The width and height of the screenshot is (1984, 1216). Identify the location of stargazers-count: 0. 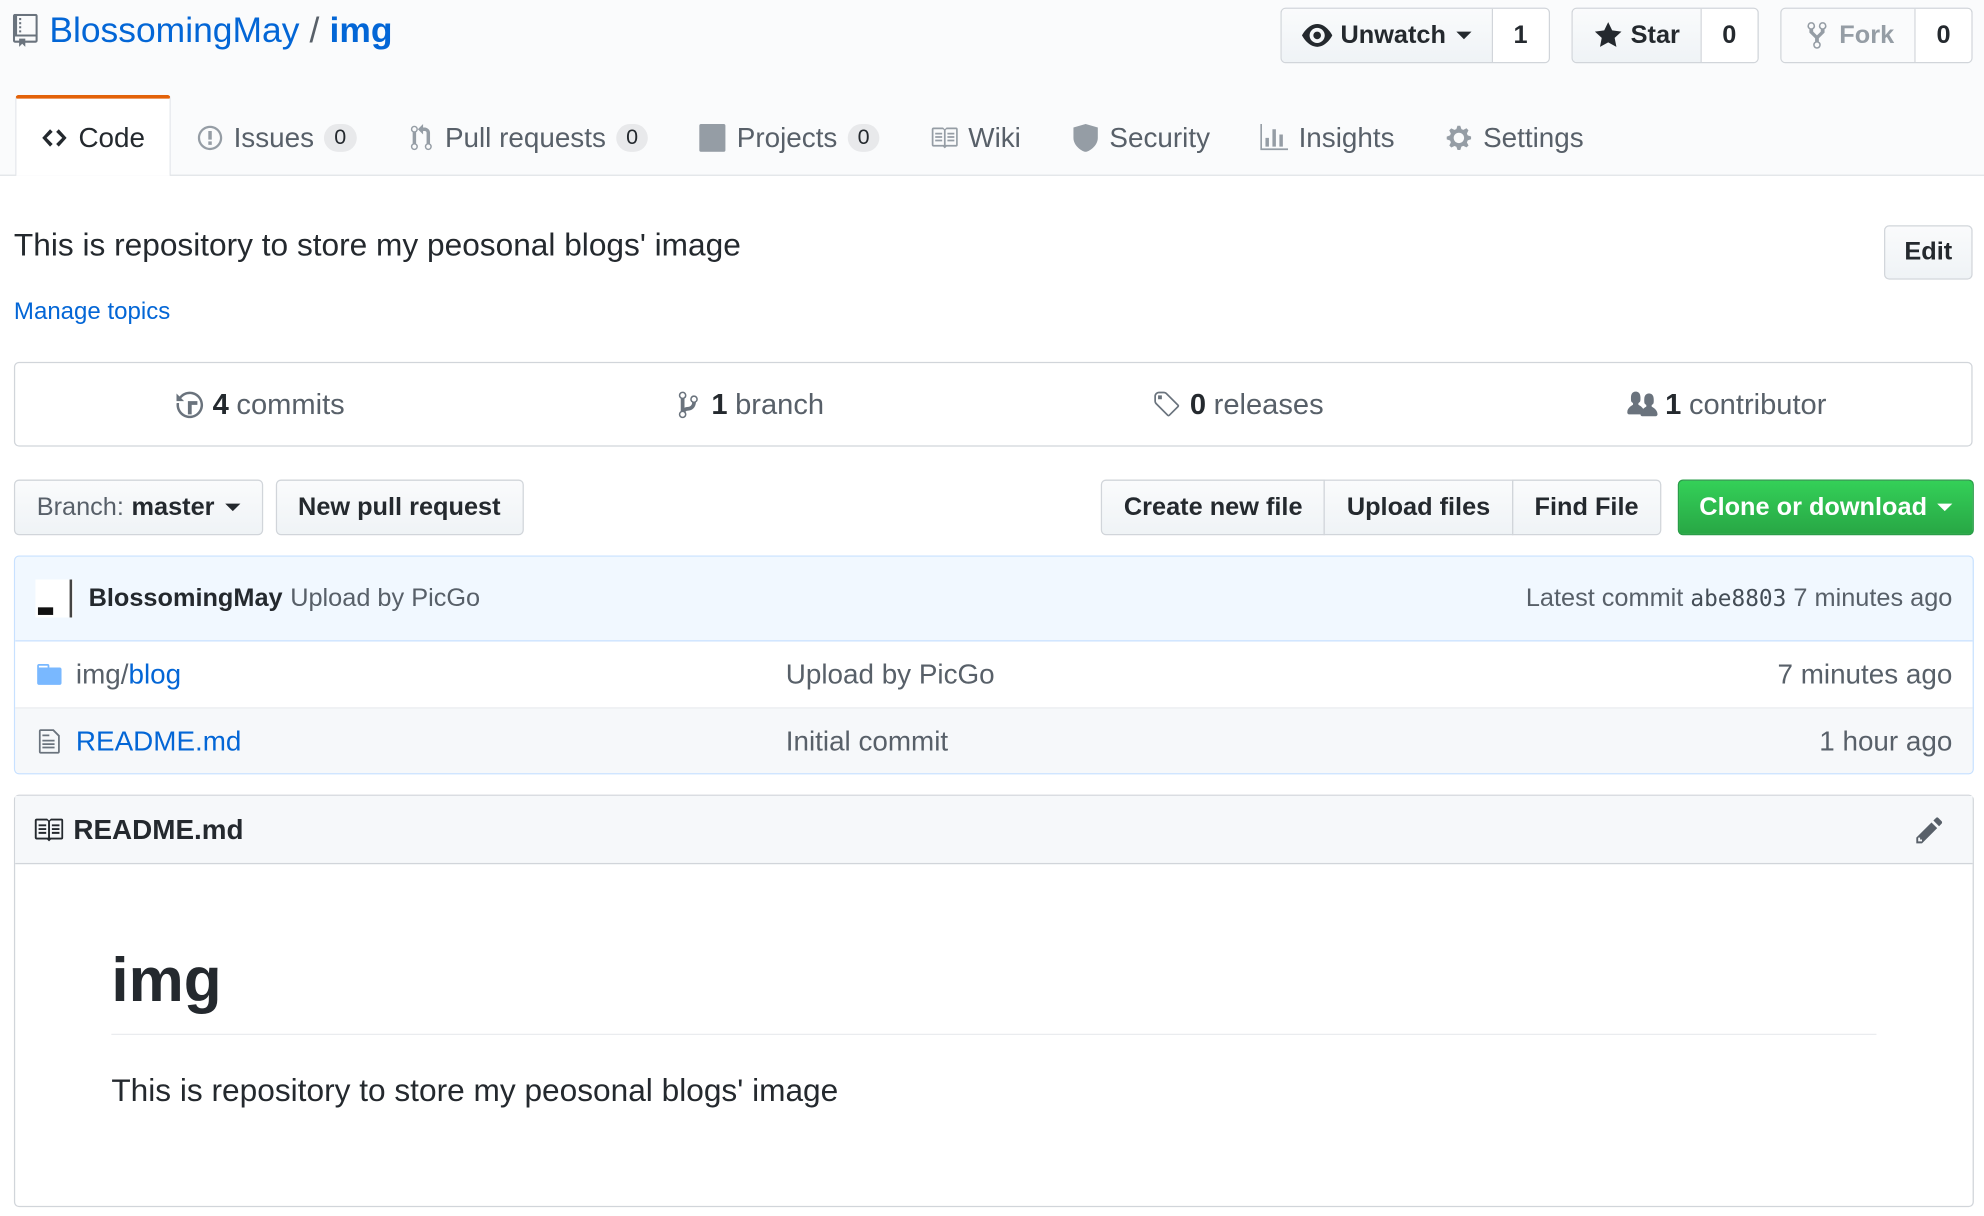
(1729, 35).